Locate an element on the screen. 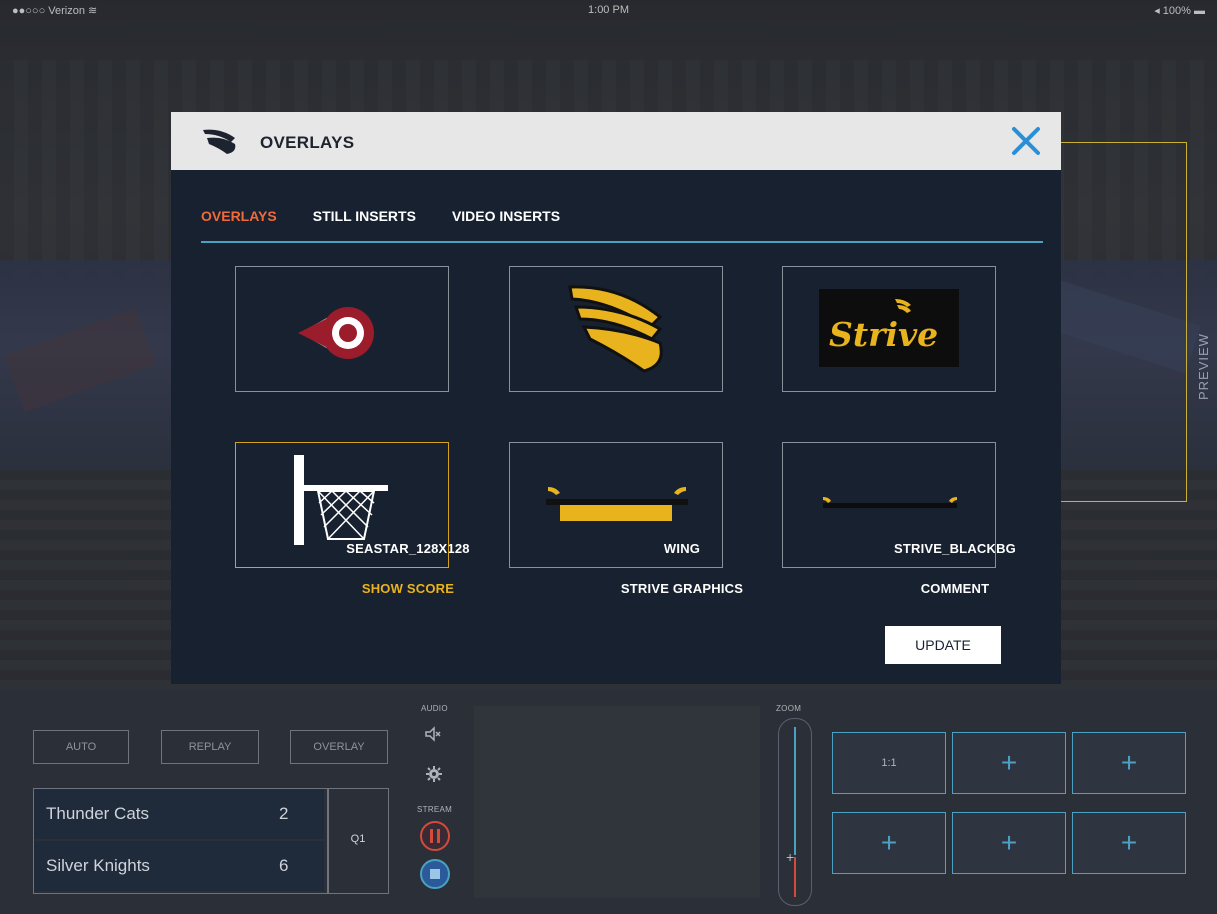 The height and width of the screenshot is (914, 1217). tab-overlays: OVERLAYS is located at coordinates (239, 216).